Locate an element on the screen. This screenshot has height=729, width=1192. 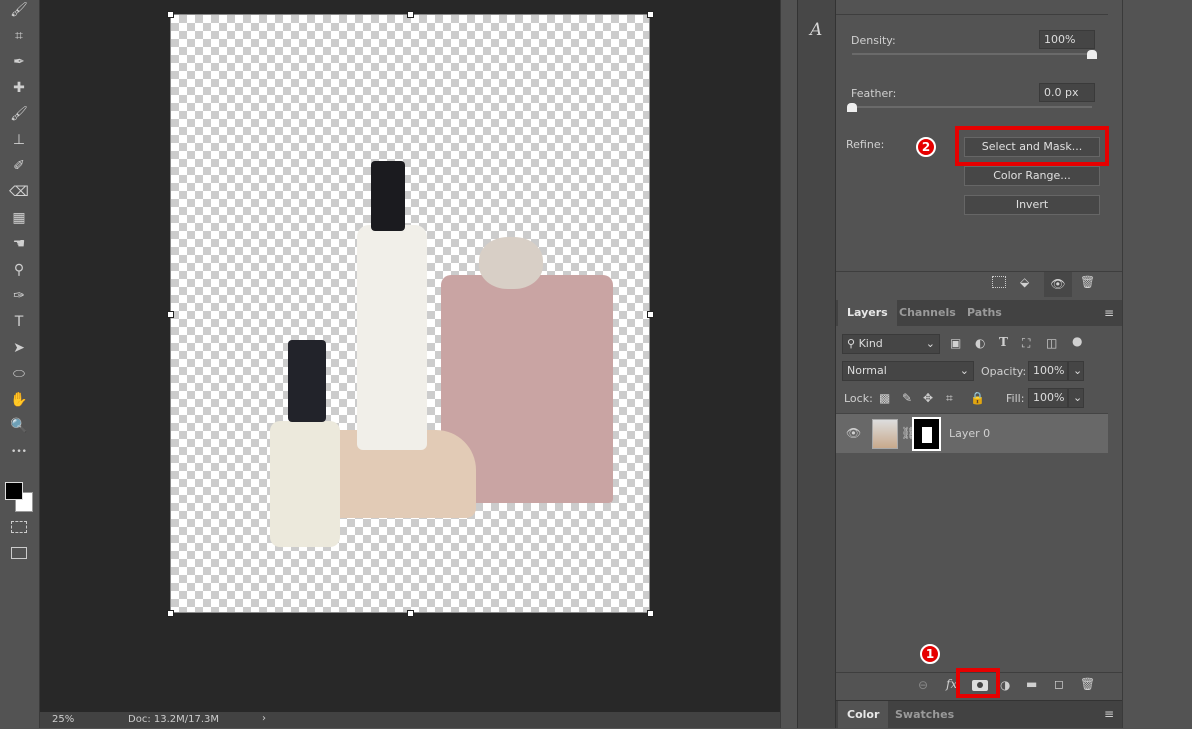
link-layers-icon: ⊖ is located at coordinates (923, 685).